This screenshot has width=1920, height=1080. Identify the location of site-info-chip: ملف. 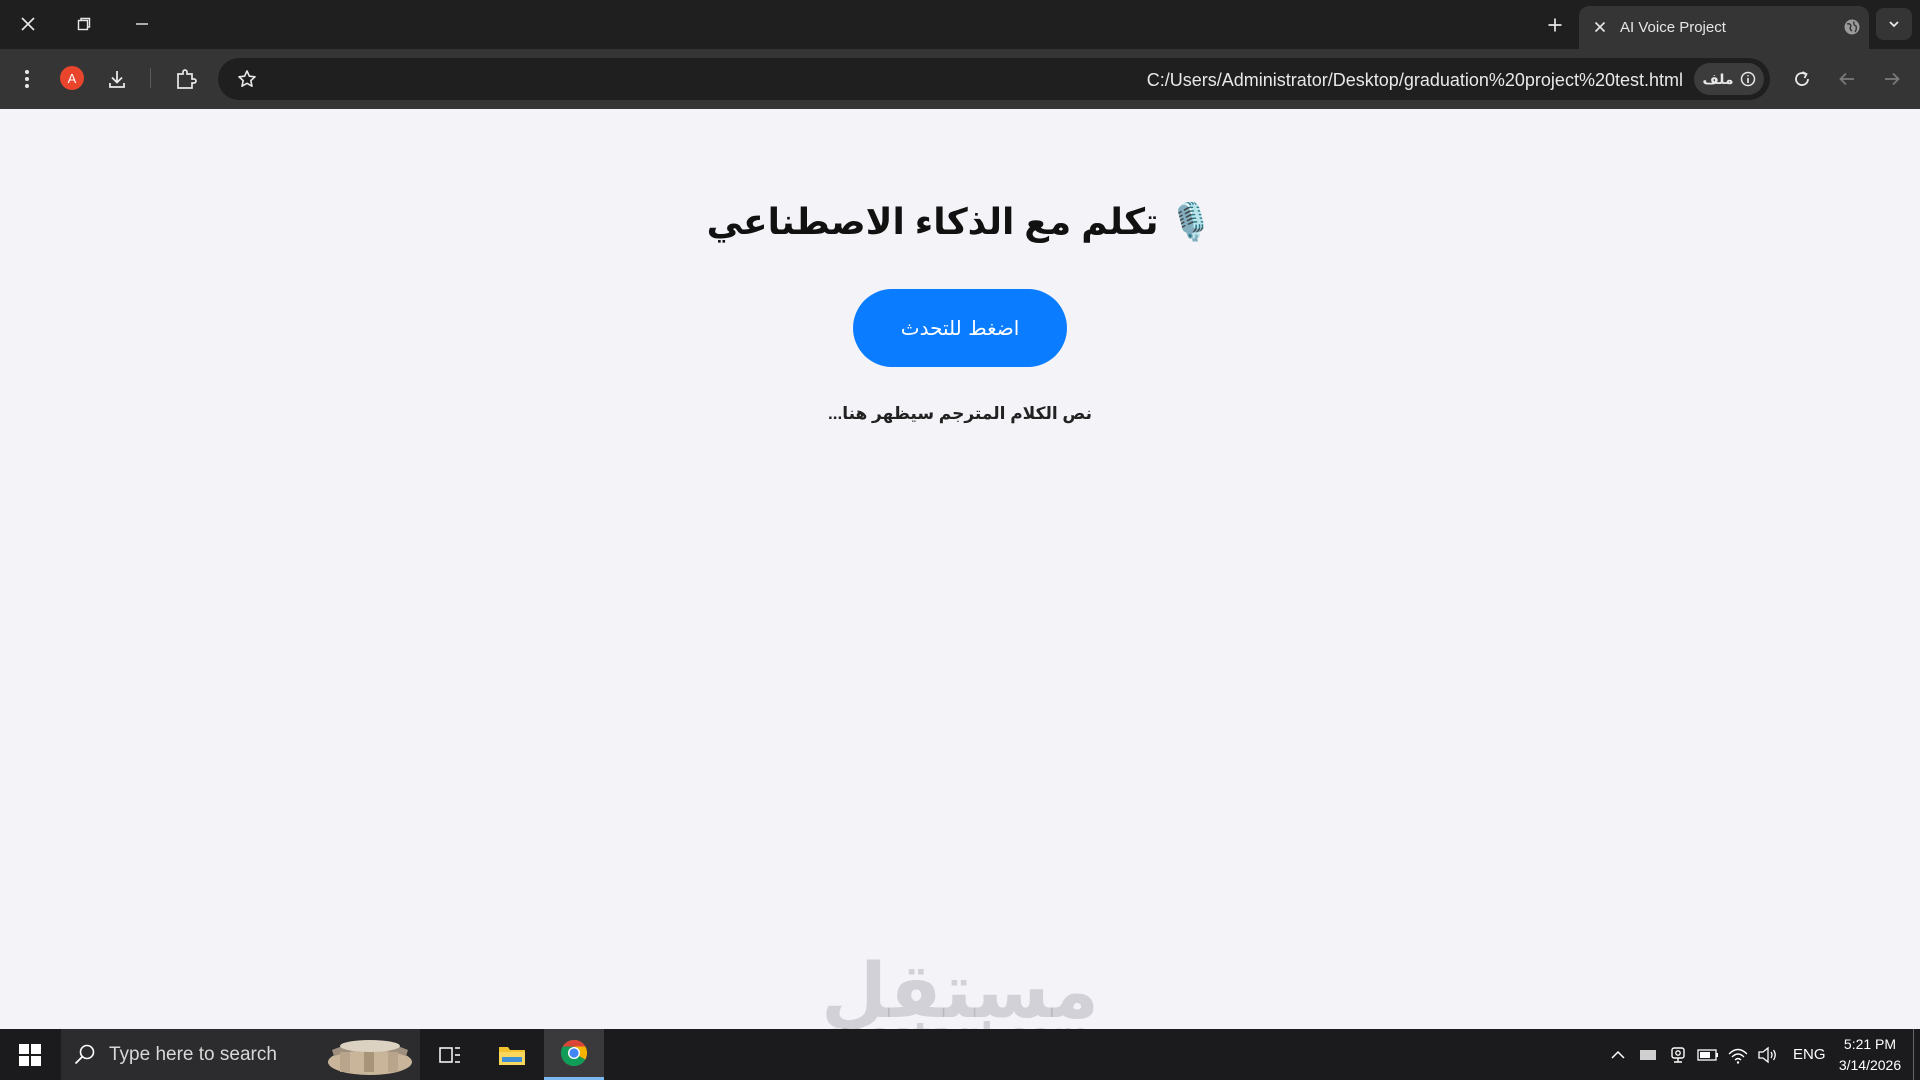
(1729, 79).